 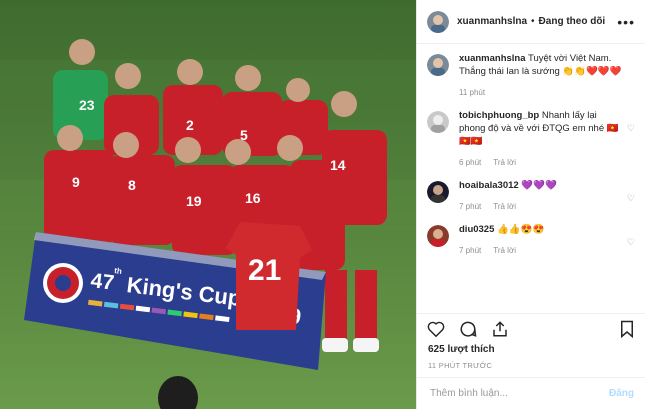 I want to click on comment-text: 💜💜💜, so click(x=539, y=185).